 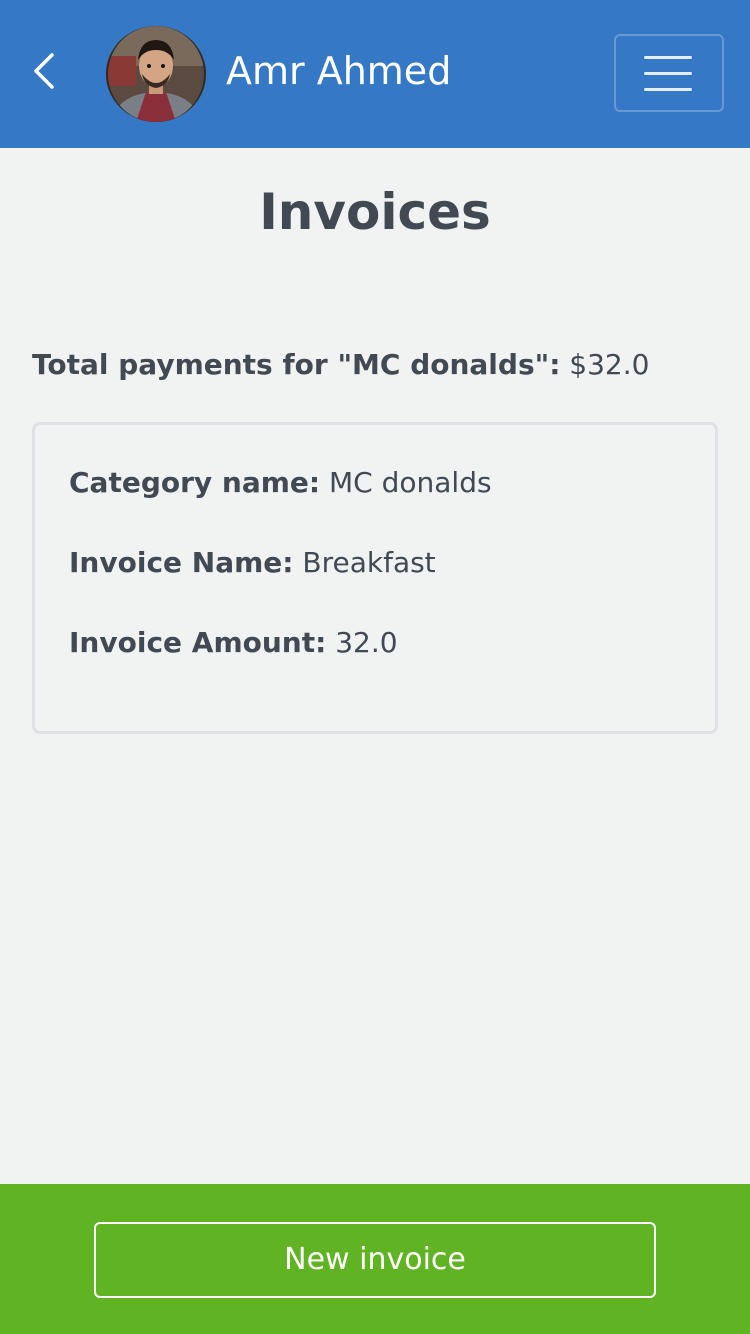 What do you see at coordinates (410, 482) in the screenshot?
I see `category-value: MC donalds` at bounding box center [410, 482].